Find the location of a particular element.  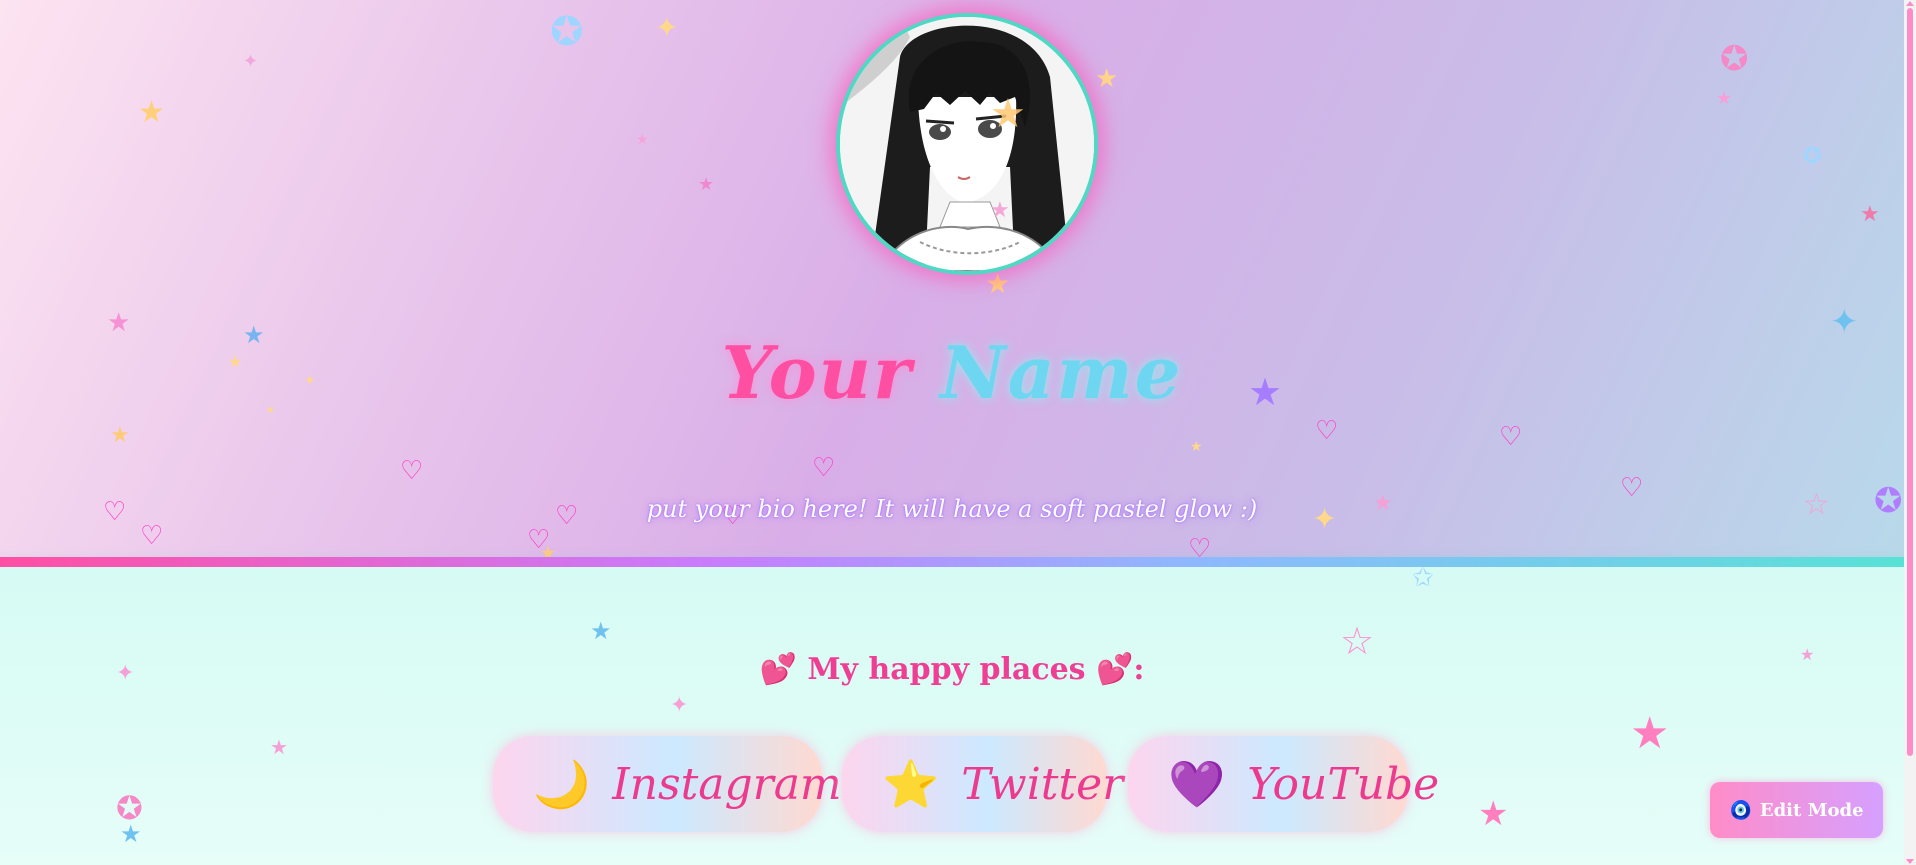

link-label: Instagram is located at coordinates (727, 784).